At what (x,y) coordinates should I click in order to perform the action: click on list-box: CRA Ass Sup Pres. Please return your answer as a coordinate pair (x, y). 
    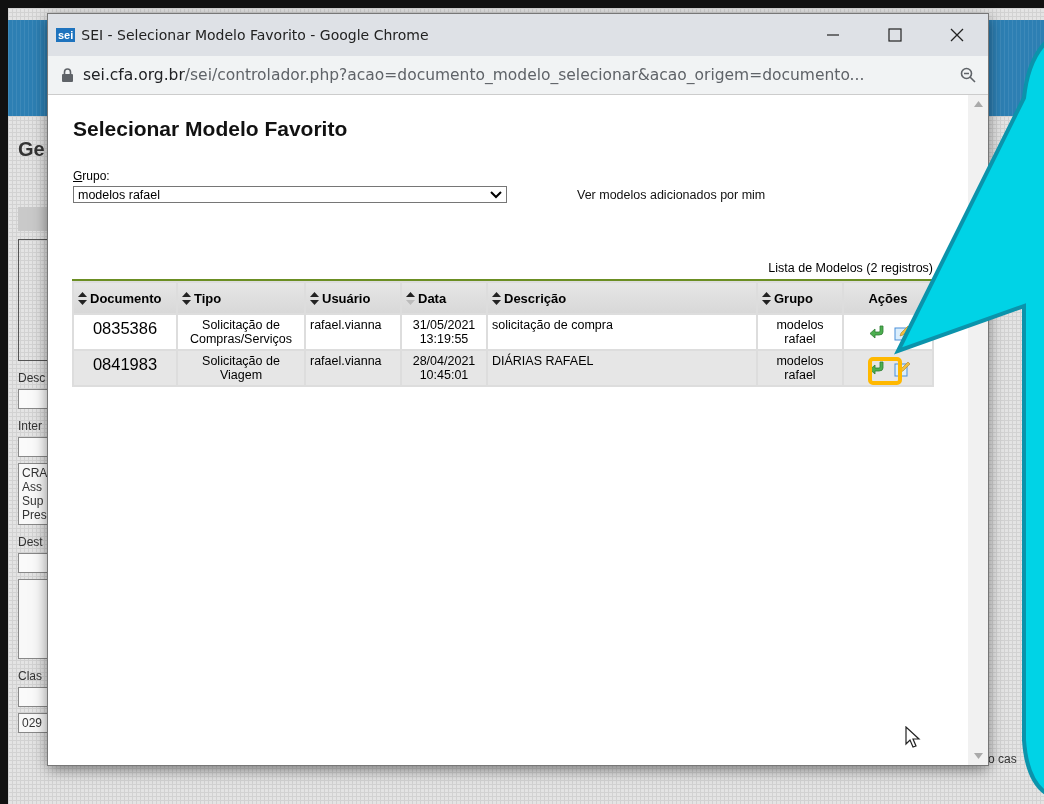
    Looking at the image, I should click on (33, 494).